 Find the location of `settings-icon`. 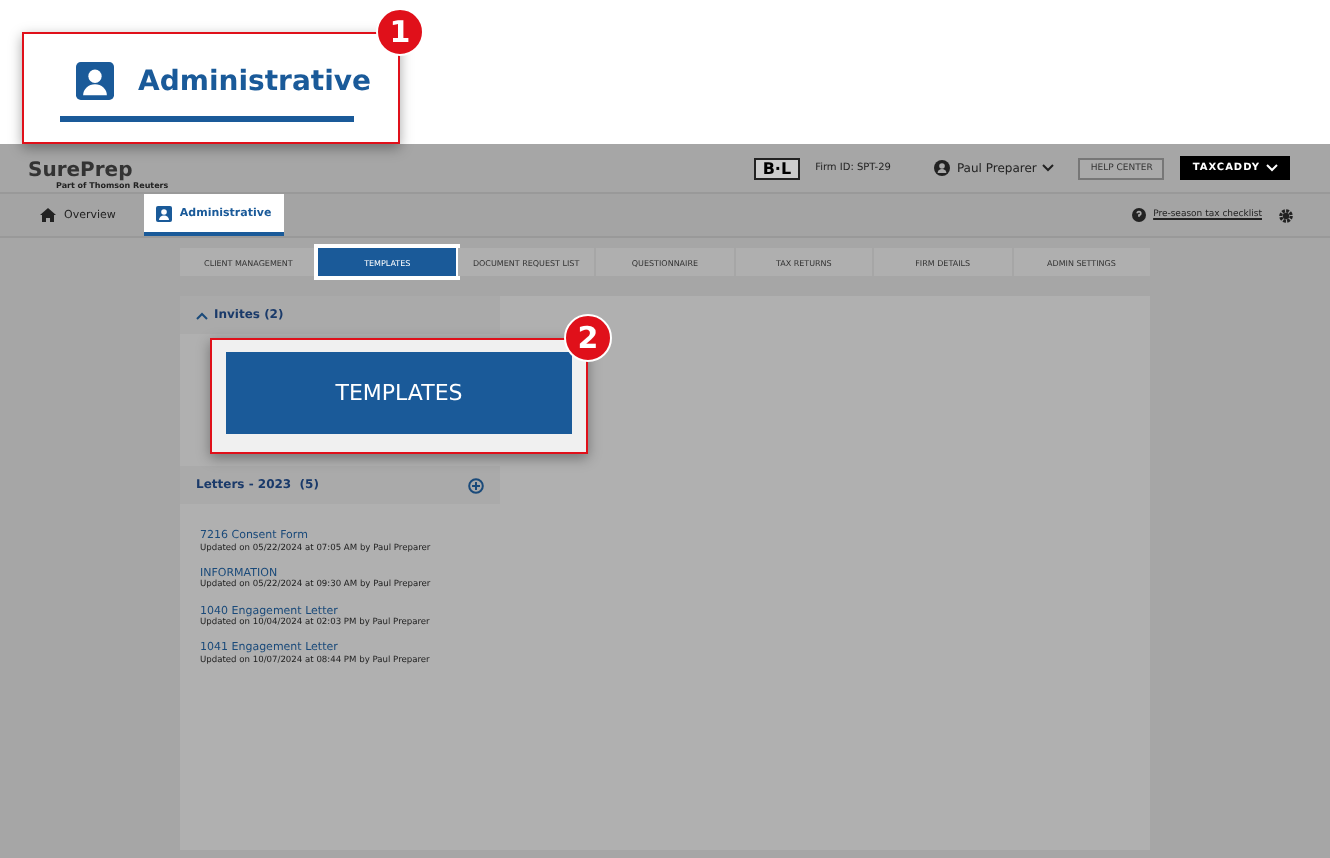

settings-icon is located at coordinates (1286, 215).